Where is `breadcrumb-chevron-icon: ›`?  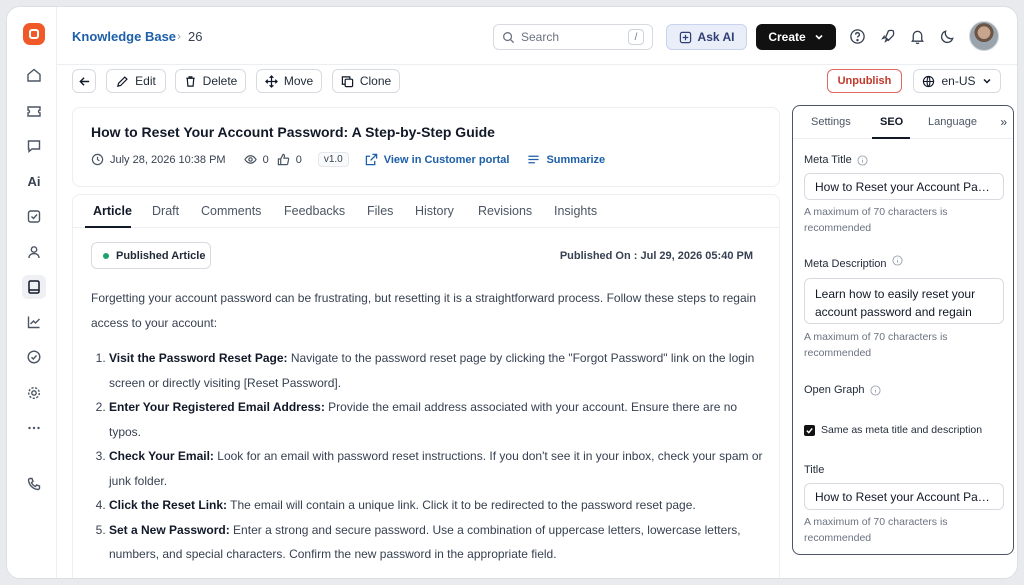 breadcrumb-chevron-icon: › is located at coordinates (179, 36).